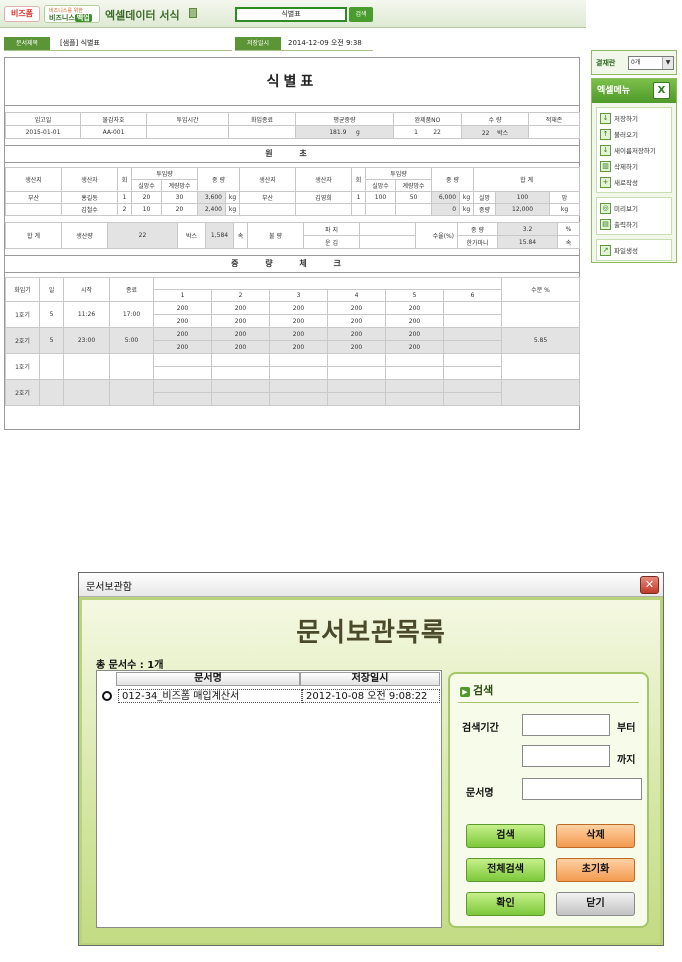  What do you see at coordinates (359, 197) in the screenshot?
I see `raw-round2: 1` at bounding box center [359, 197].